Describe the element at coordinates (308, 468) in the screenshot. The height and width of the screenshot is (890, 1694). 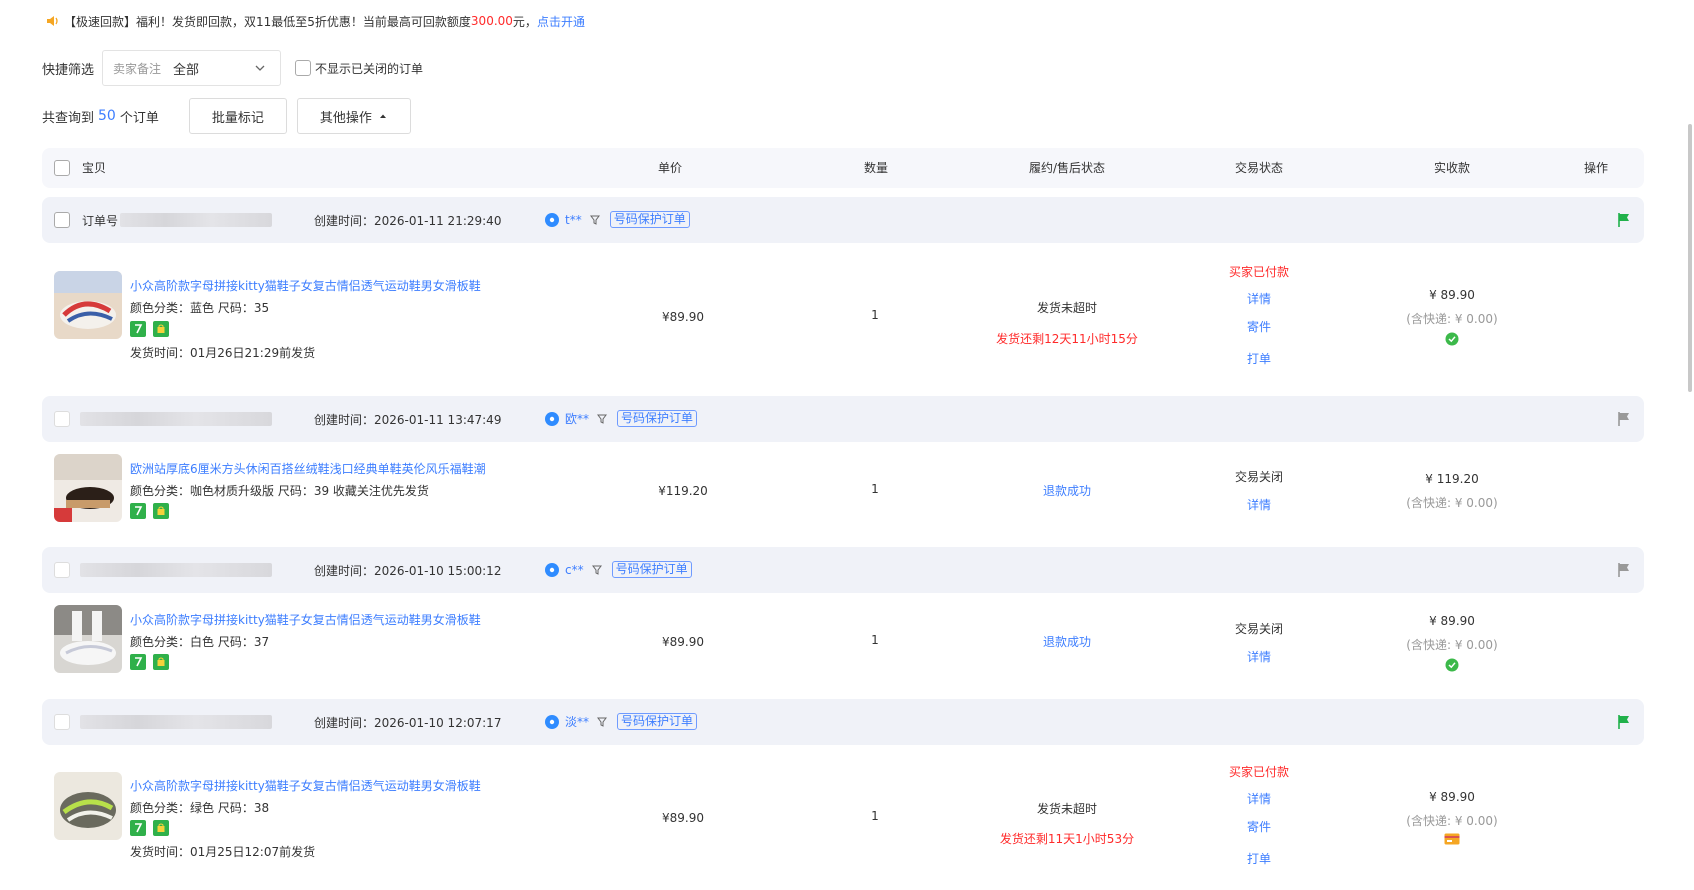
I see `product-title-link: 欧洲站厚底6厘米方头休闲百搭丝绒鞋浅口经典单鞋英伦风乐福鞋潮` at that location.